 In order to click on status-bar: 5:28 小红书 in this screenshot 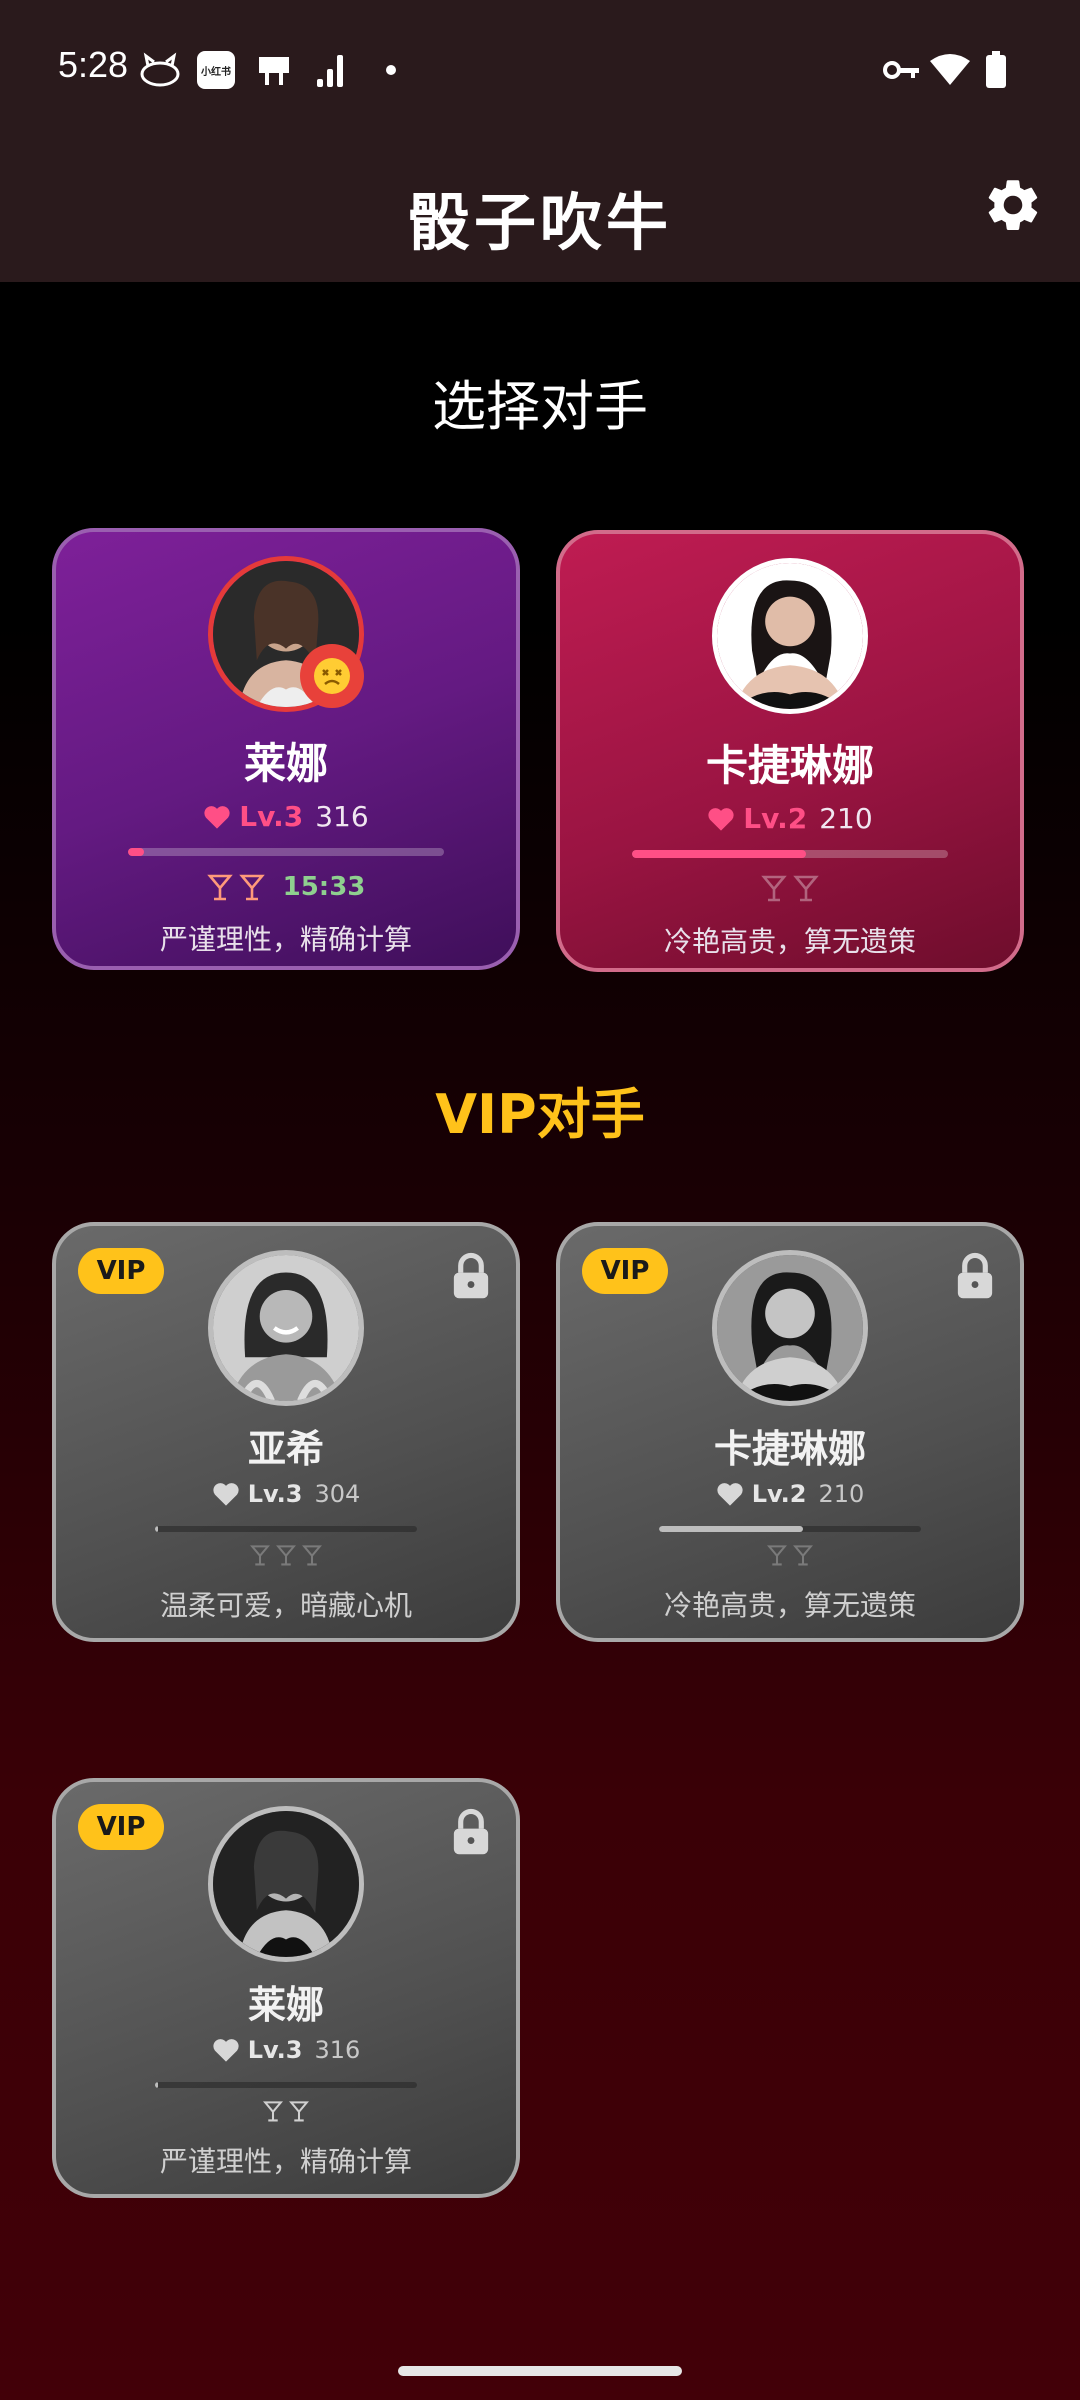, I will do `click(540, 66)`.